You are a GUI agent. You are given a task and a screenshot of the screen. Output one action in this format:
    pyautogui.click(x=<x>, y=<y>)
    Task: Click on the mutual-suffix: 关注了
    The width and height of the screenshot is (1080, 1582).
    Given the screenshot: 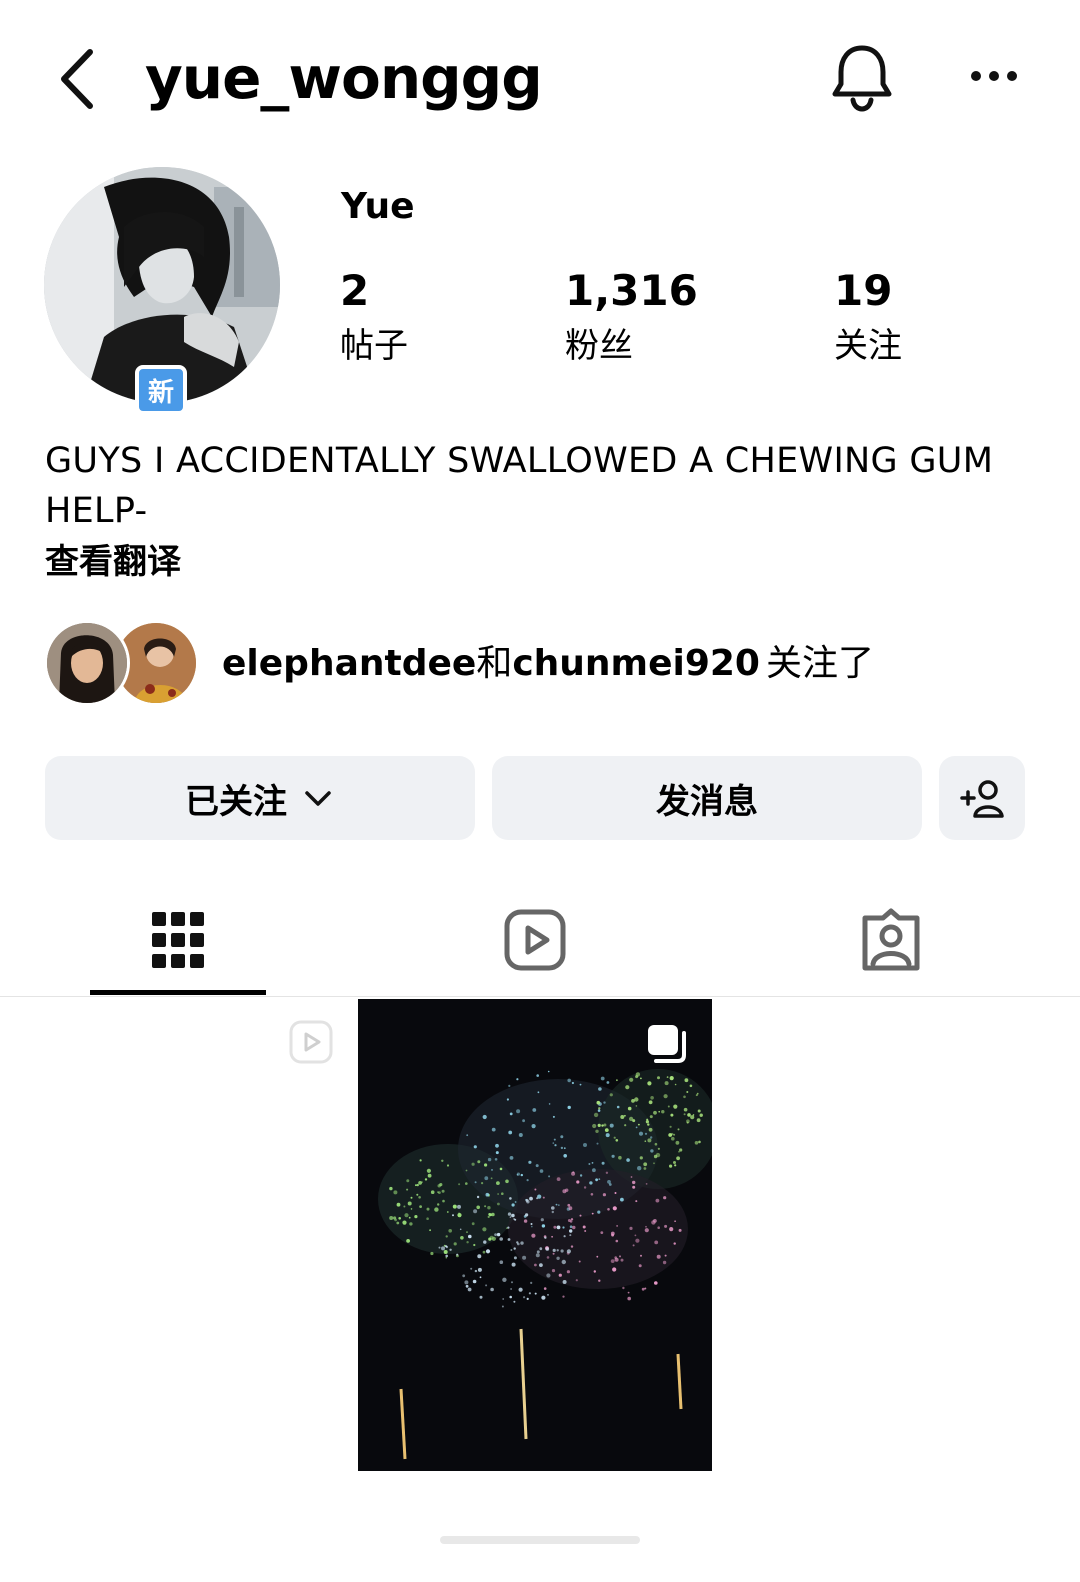 What is the action you would take?
    pyautogui.click(x=819, y=663)
    